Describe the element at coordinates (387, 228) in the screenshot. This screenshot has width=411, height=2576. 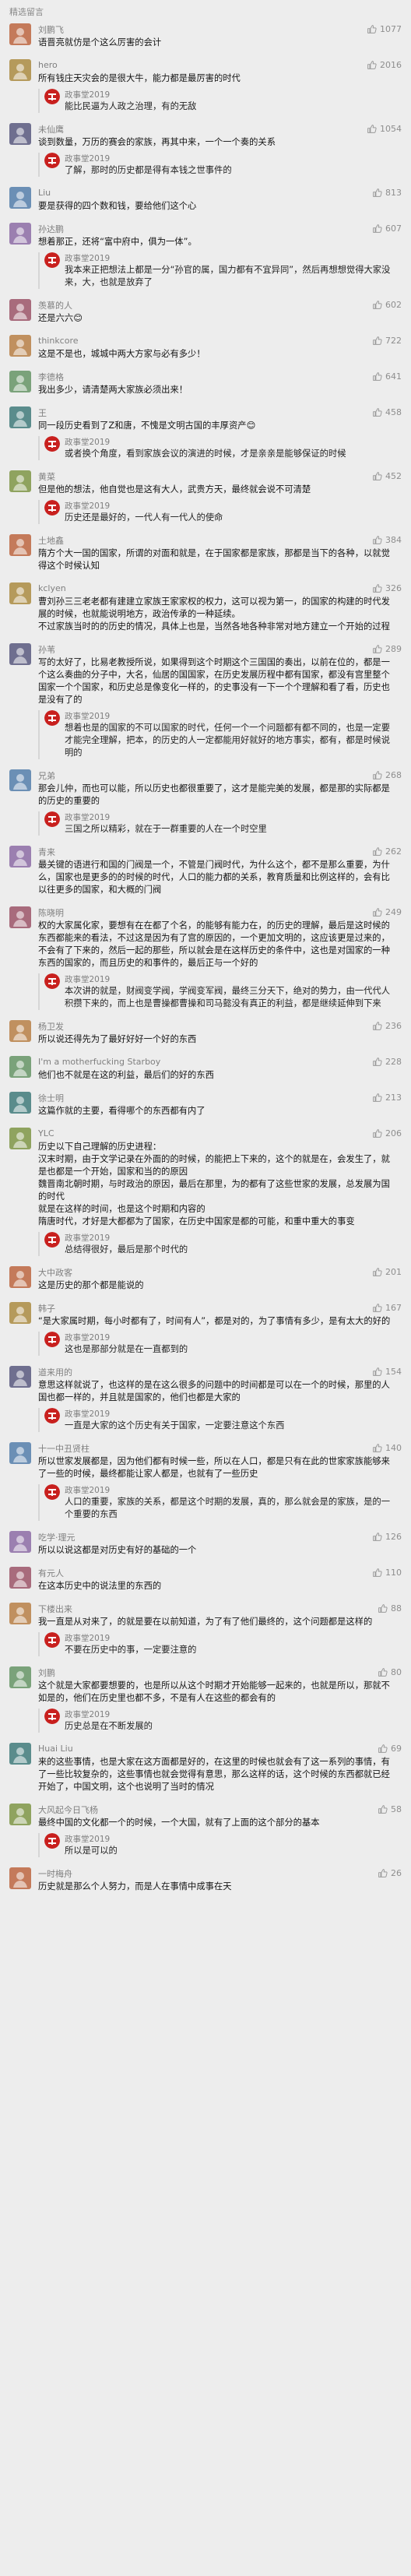
I see `like-button: 607` at that location.